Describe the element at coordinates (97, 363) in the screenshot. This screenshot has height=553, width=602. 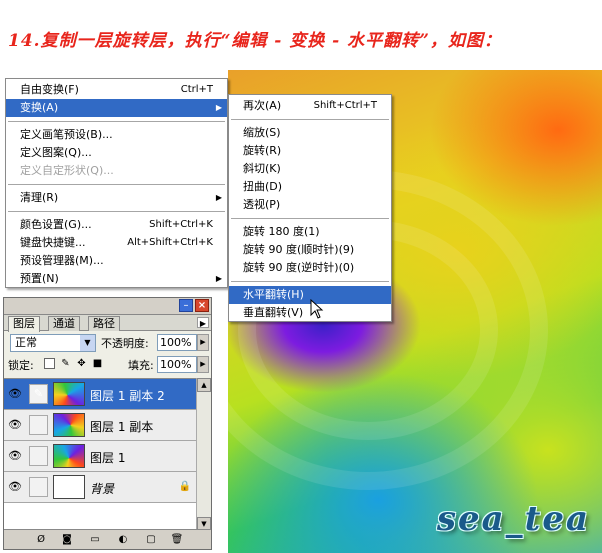
I see `lock-all-icon: ■` at that location.